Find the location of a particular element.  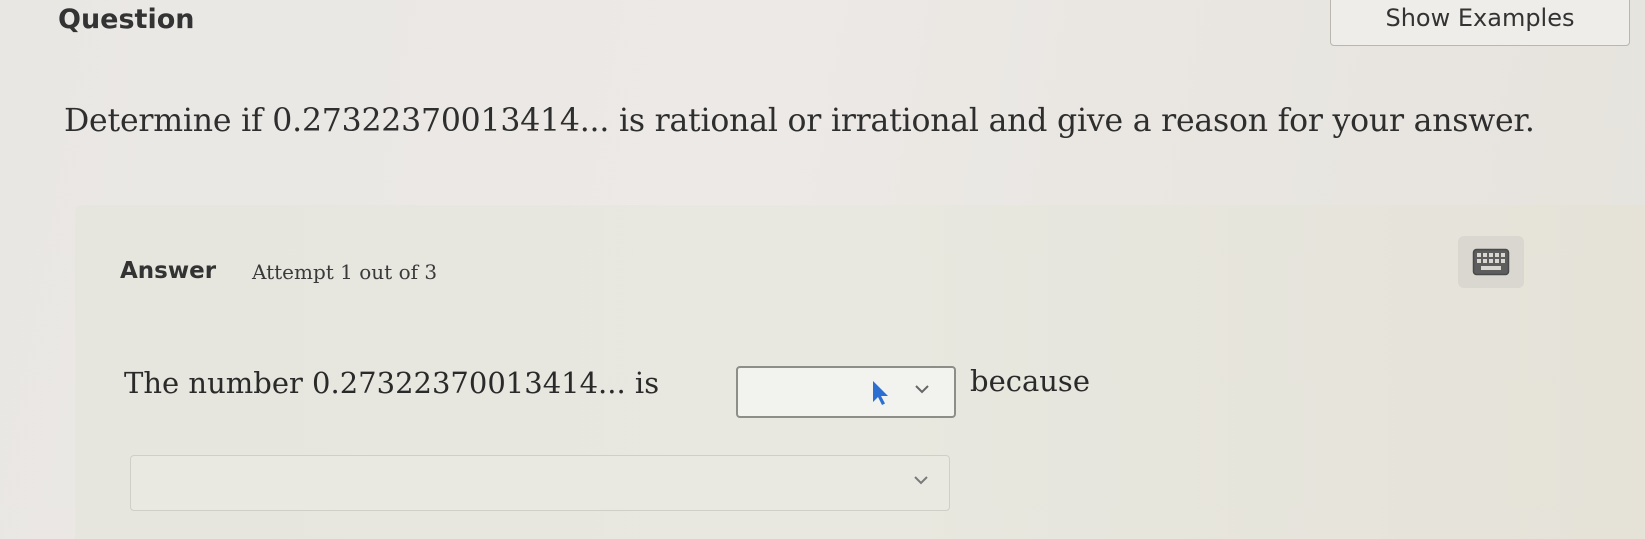

answer-sentence-start: The number 0.27322370013414... is is located at coordinates (392, 383).